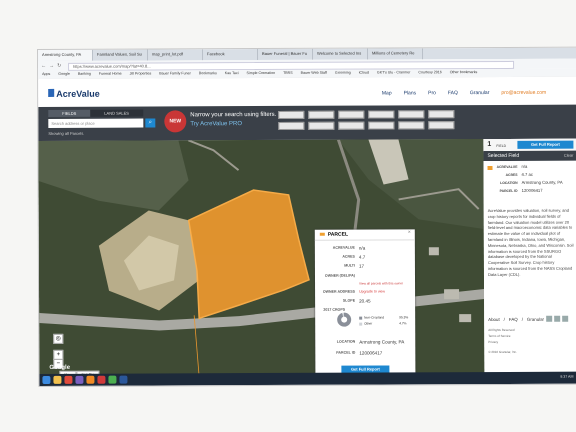 This screenshot has height=432, width=576. I want to click on bookmark: Banking, so click(84, 75).